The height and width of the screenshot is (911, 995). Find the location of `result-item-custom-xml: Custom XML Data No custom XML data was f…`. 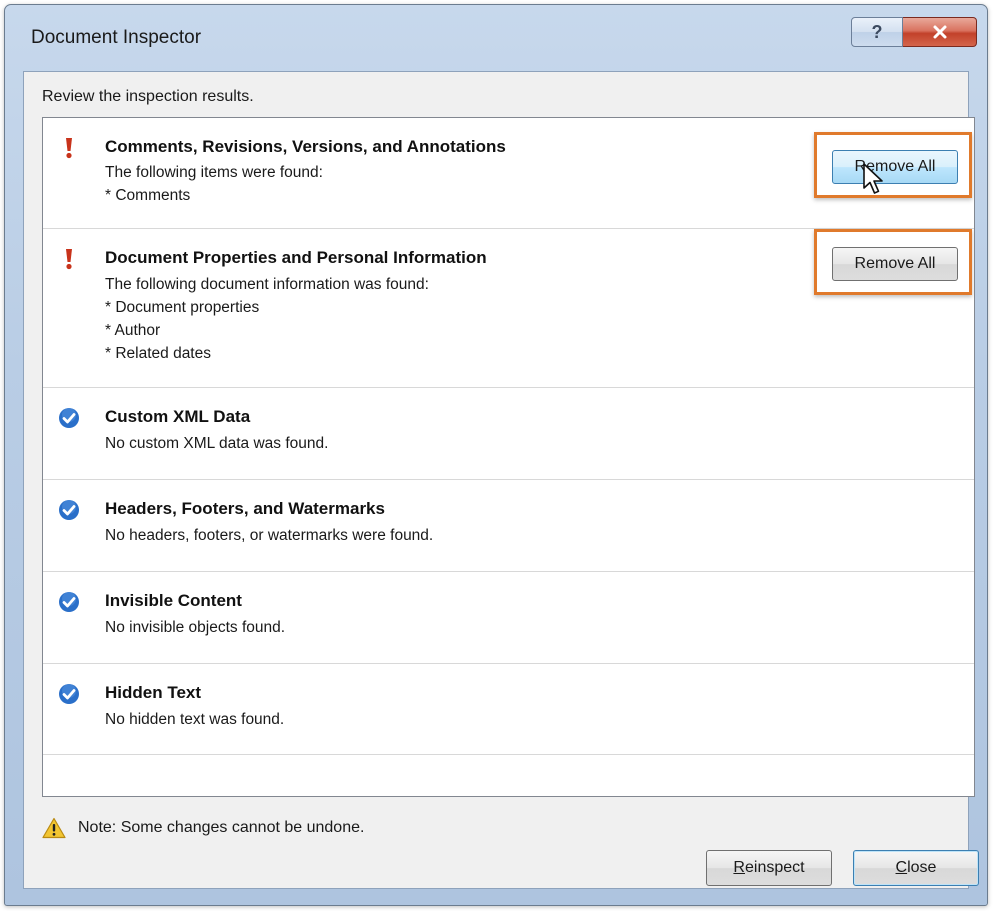

result-item-custom-xml: Custom XML Data No custom XML data was f… is located at coordinates (508, 434).